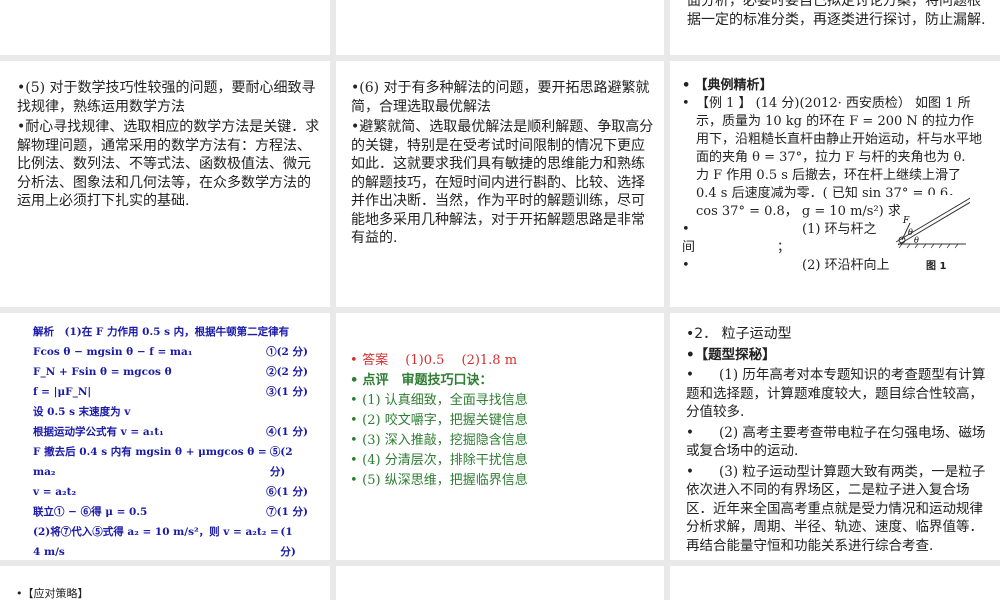 This screenshot has width=1000, height=600. What do you see at coordinates (439, 440) in the screenshot?
I see `tip-item: • (3) 深入推敲，挖掘隐含信息` at bounding box center [439, 440].